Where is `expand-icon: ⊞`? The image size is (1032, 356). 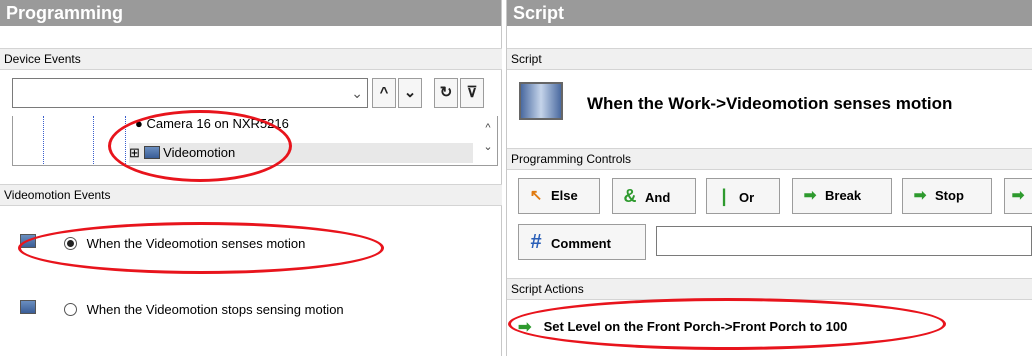 expand-icon: ⊞ is located at coordinates (134, 152).